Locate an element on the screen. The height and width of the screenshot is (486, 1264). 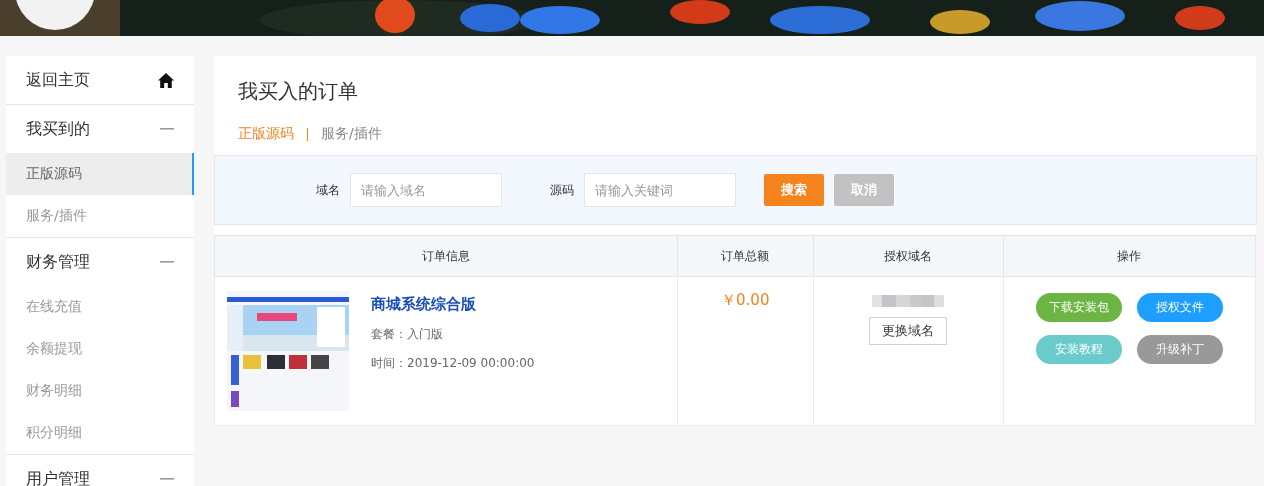
input-field: 请输入域名 is located at coordinates (425, 190).